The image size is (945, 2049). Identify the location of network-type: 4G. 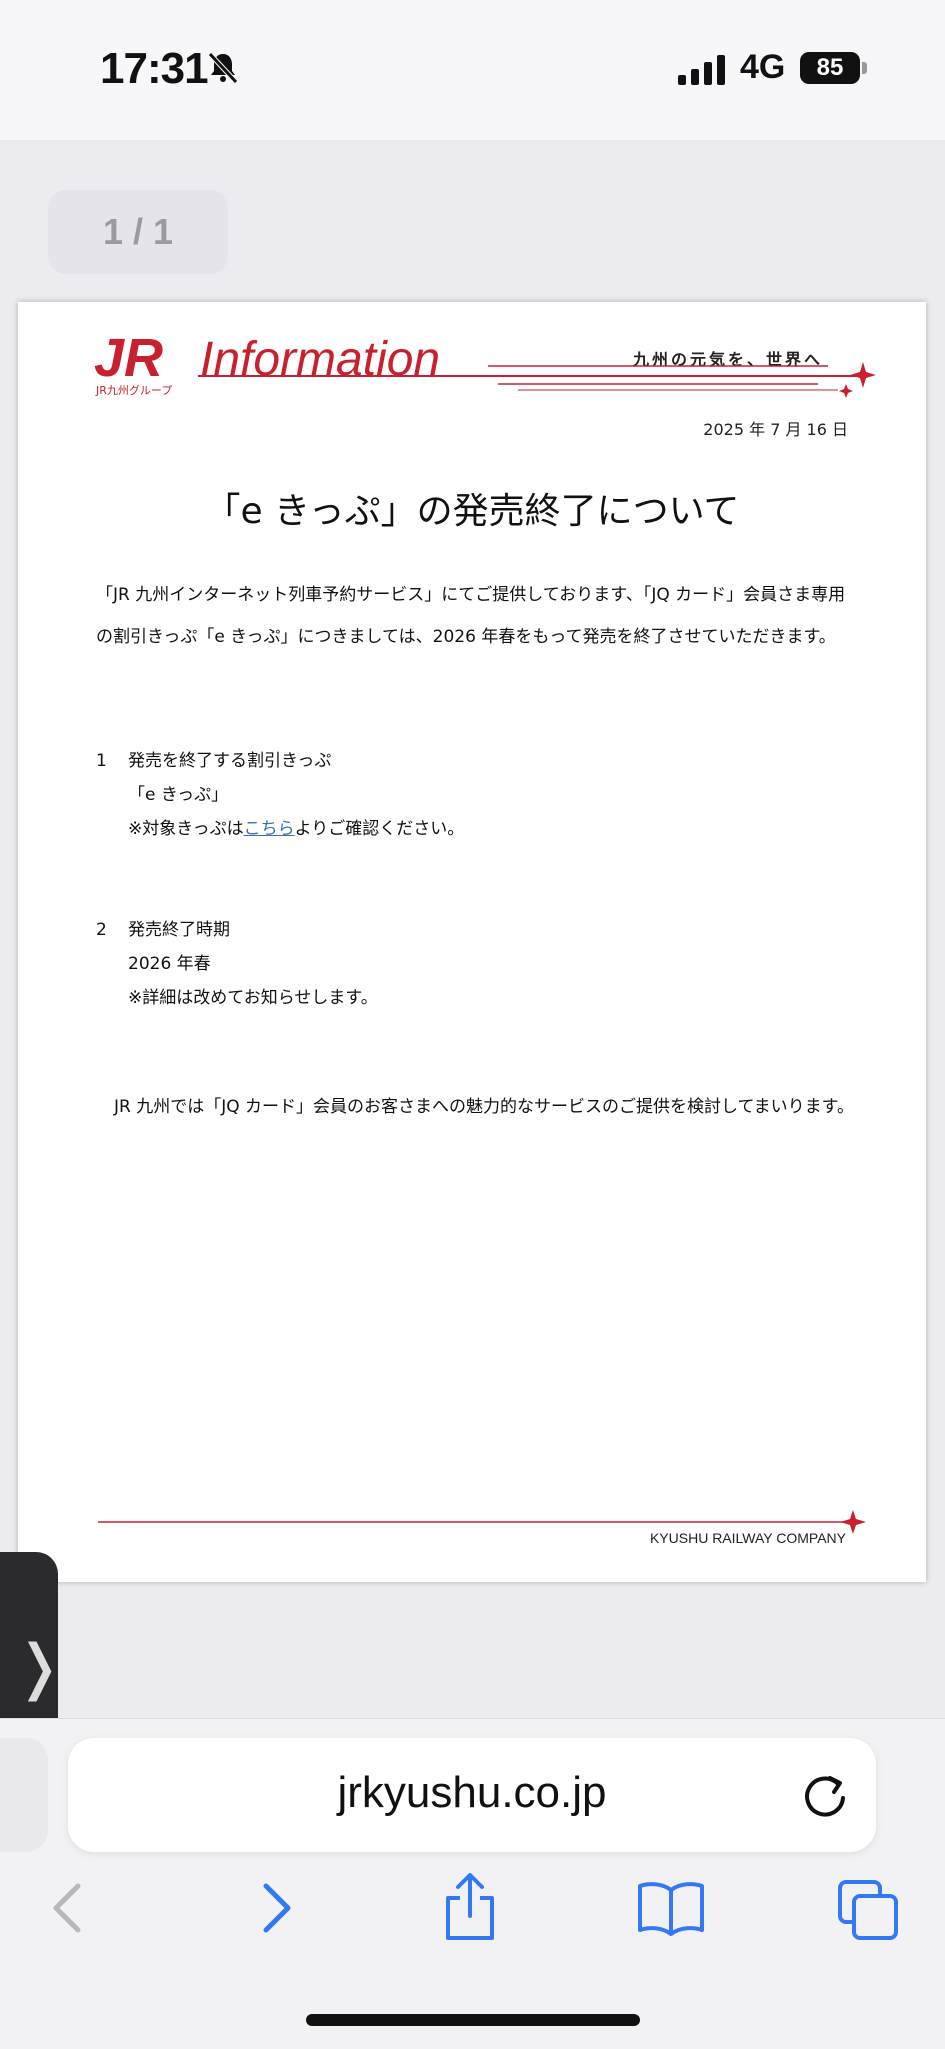
(763, 67).